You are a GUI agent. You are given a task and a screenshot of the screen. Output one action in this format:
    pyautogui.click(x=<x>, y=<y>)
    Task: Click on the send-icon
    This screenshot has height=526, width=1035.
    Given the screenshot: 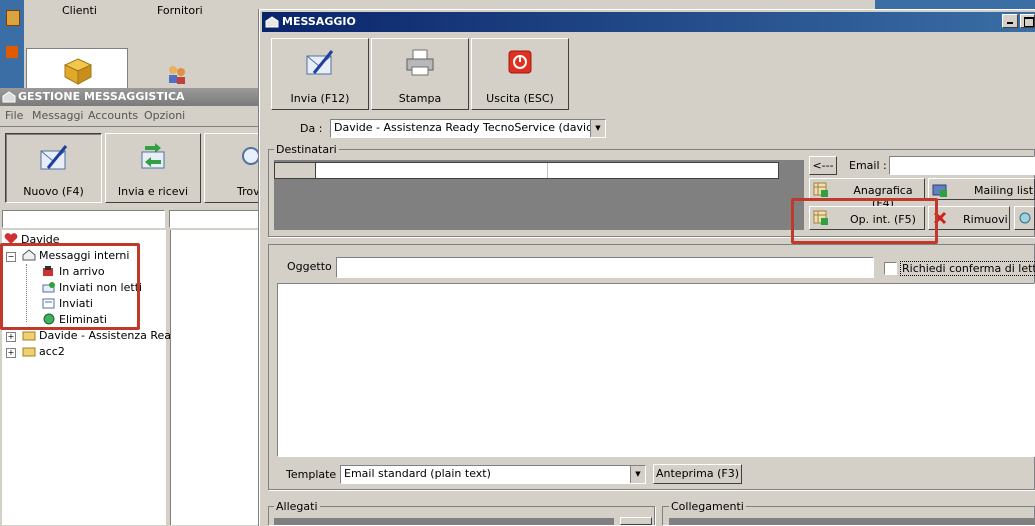 What is the action you would take?
    pyautogui.click(x=320, y=62)
    